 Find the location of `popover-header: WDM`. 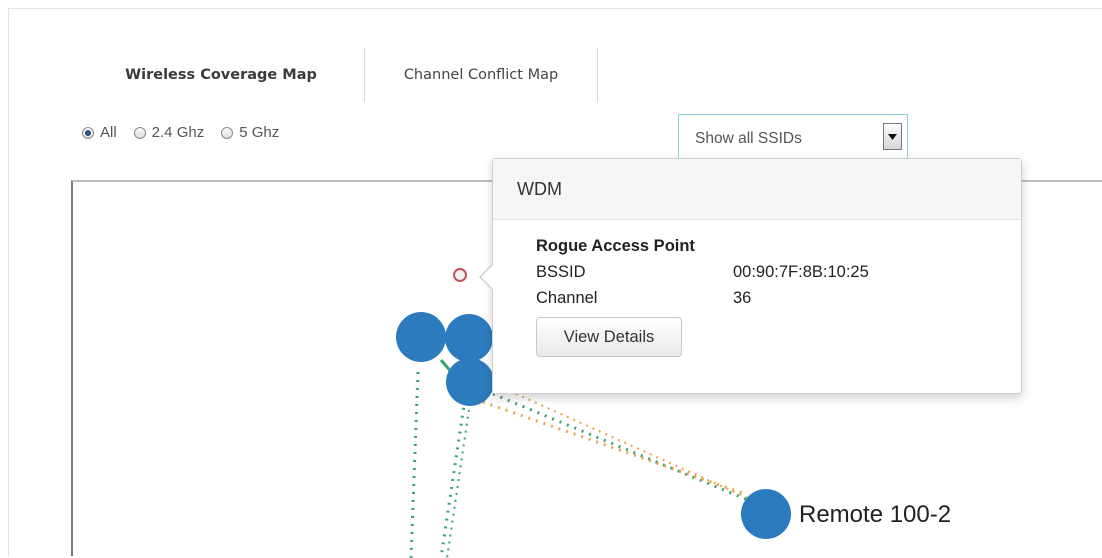

popover-header: WDM is located at coordinates (757, 189).